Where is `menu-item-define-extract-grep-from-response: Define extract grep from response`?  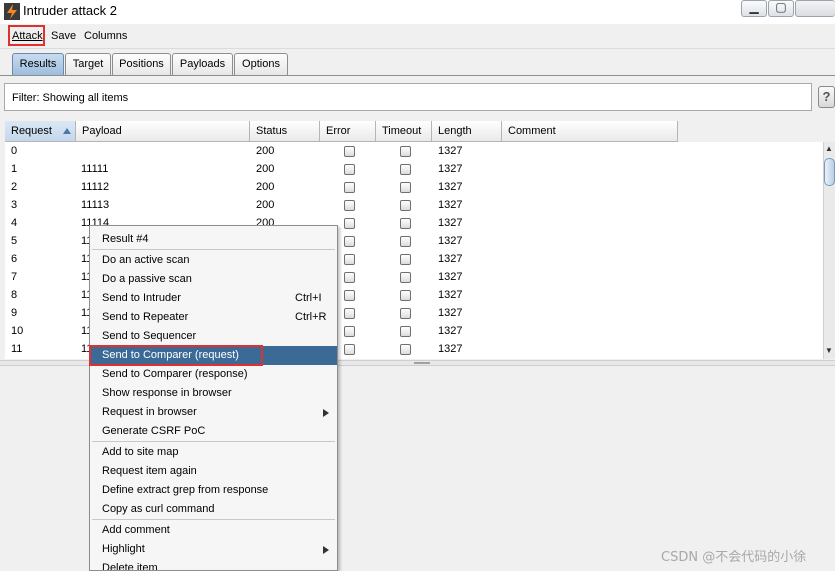 menu-item-define-extract-grep-from-response: Define extract grep from response is located at coordinates (213, 490).